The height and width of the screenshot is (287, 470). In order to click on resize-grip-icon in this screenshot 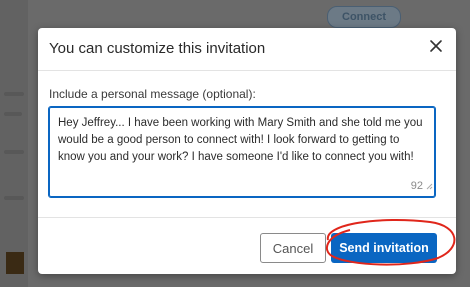, I will do `click(429, 186)`.